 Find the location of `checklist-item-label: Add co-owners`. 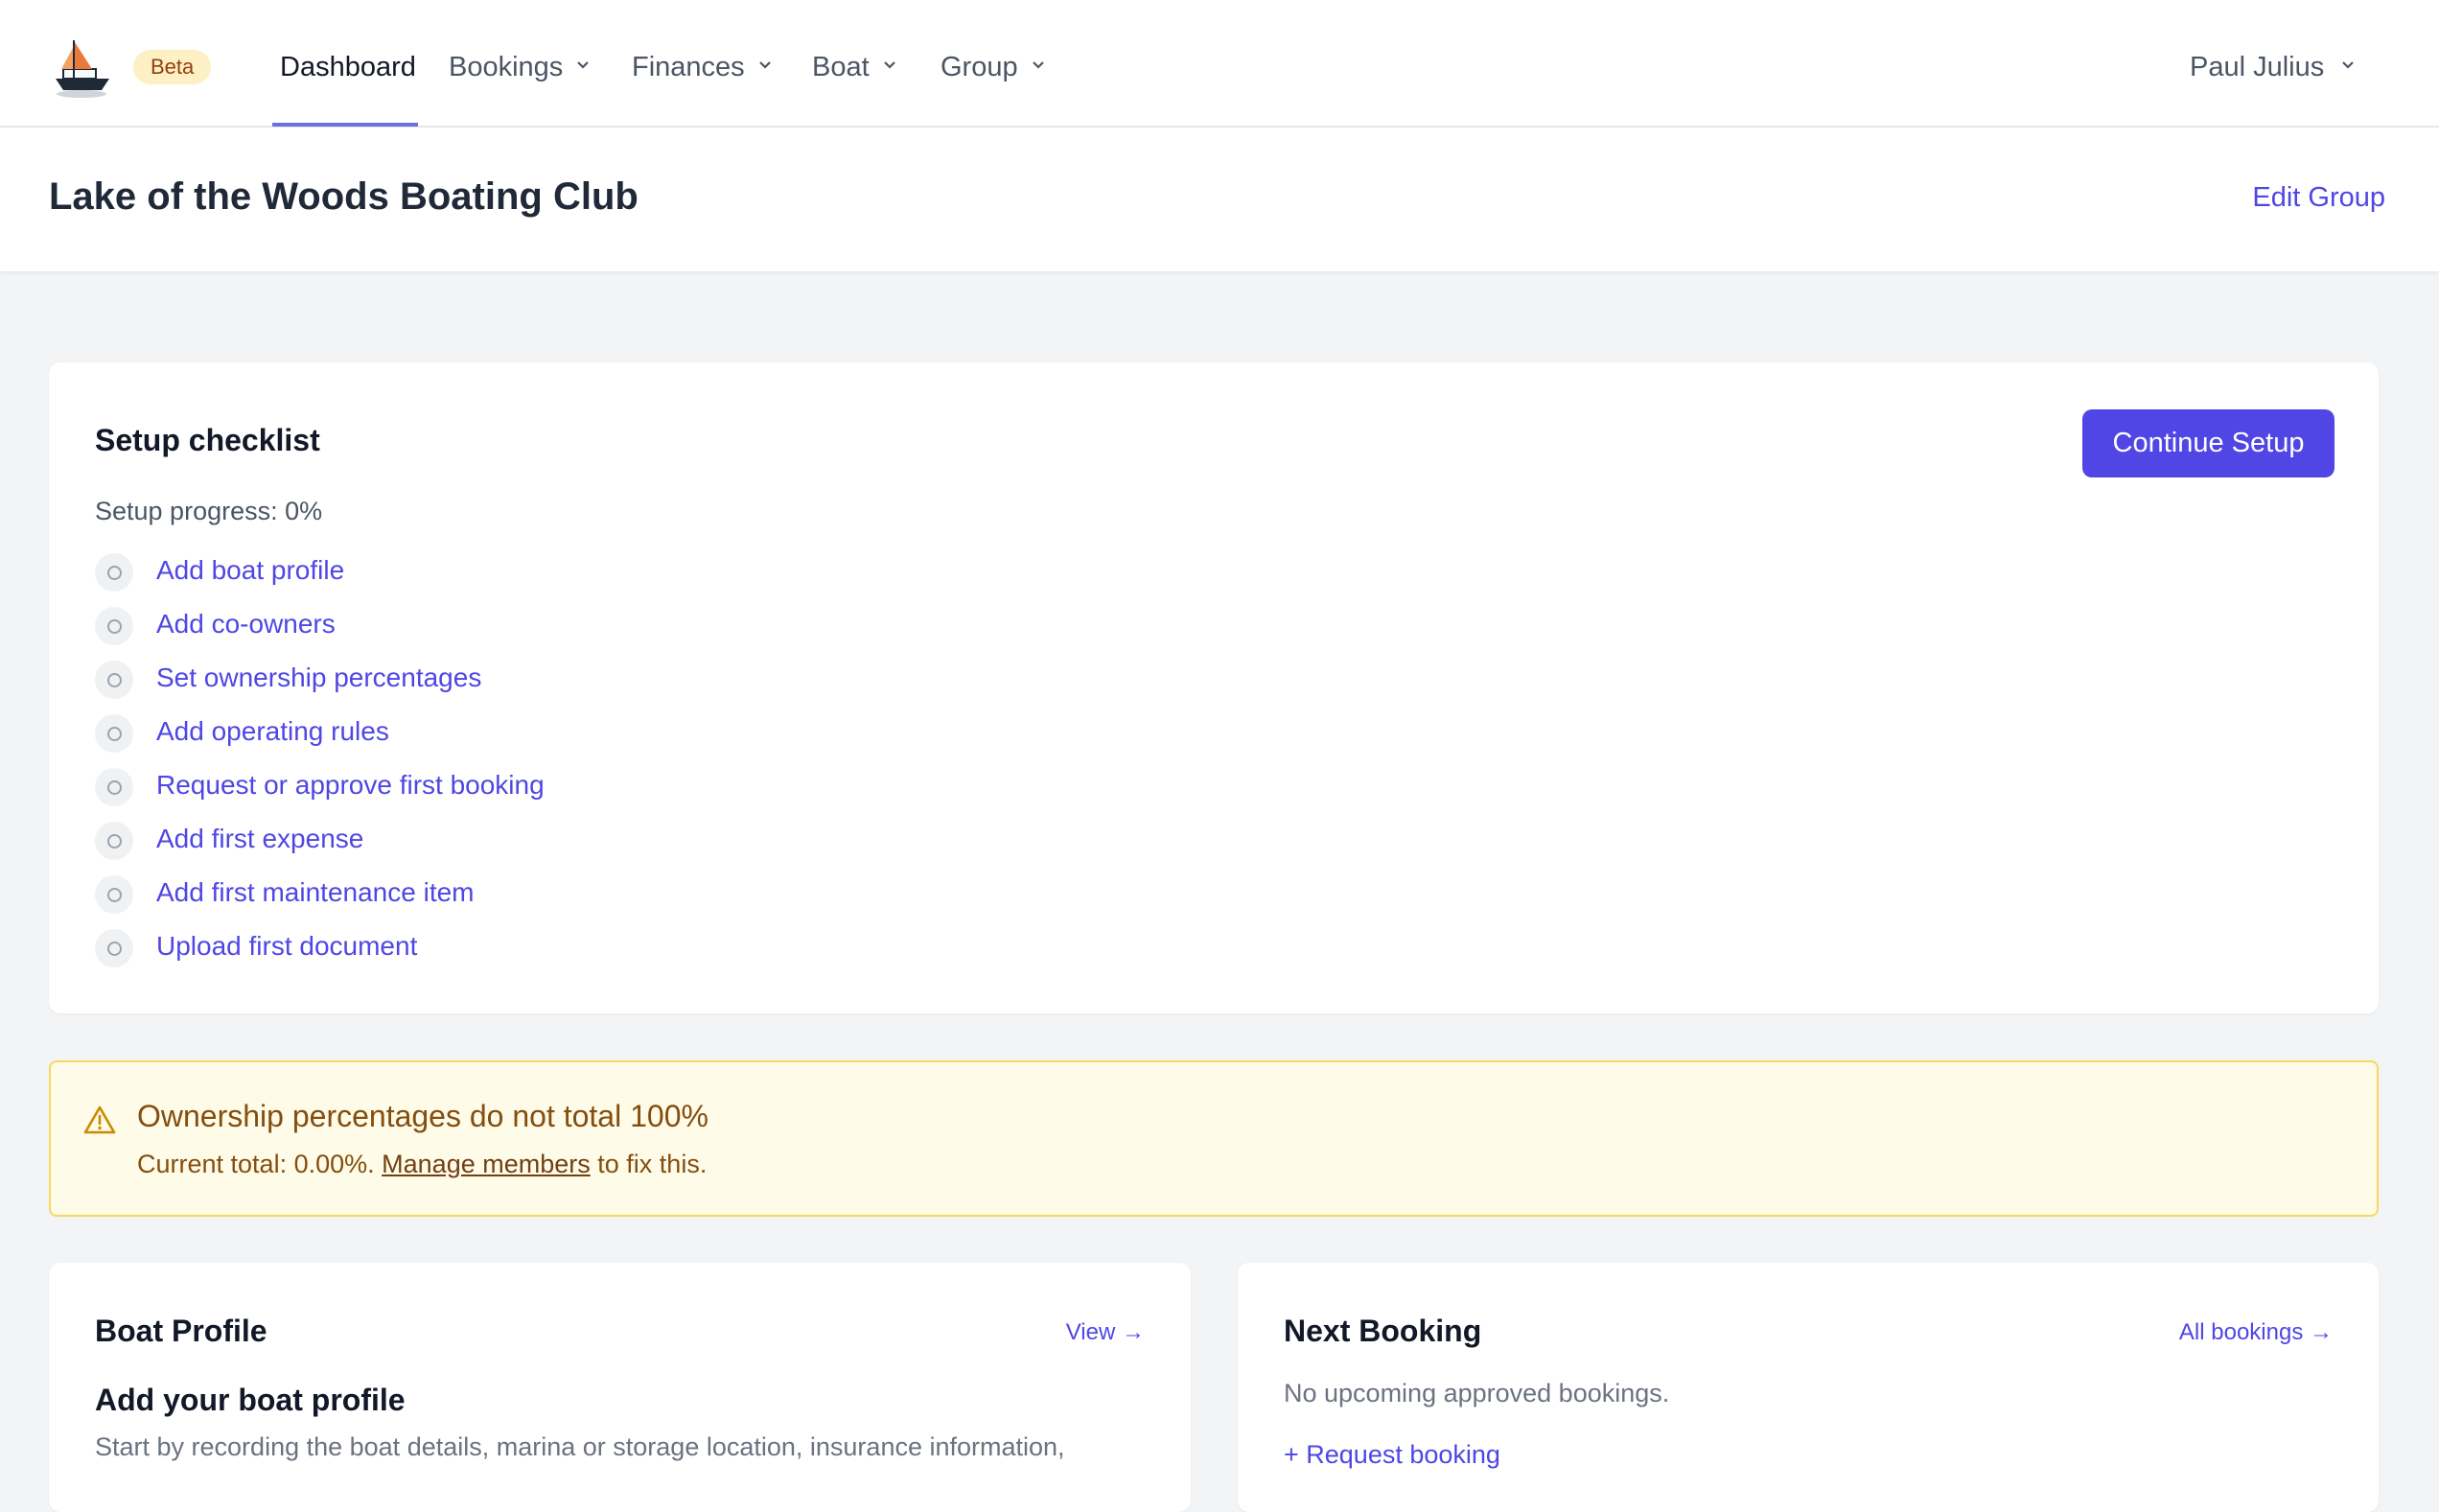

checklist-item-label: Add co-owners is located at coordinates (246, 624).